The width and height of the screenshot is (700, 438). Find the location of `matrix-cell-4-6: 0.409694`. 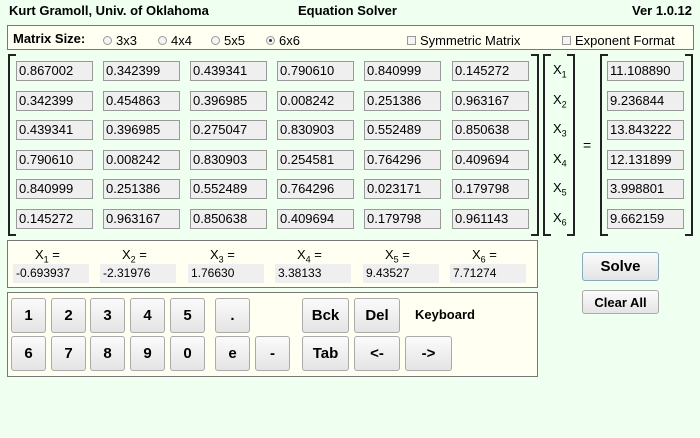

matrix-cell-4-6: 0.409694 is located at coordinates (490, 160).